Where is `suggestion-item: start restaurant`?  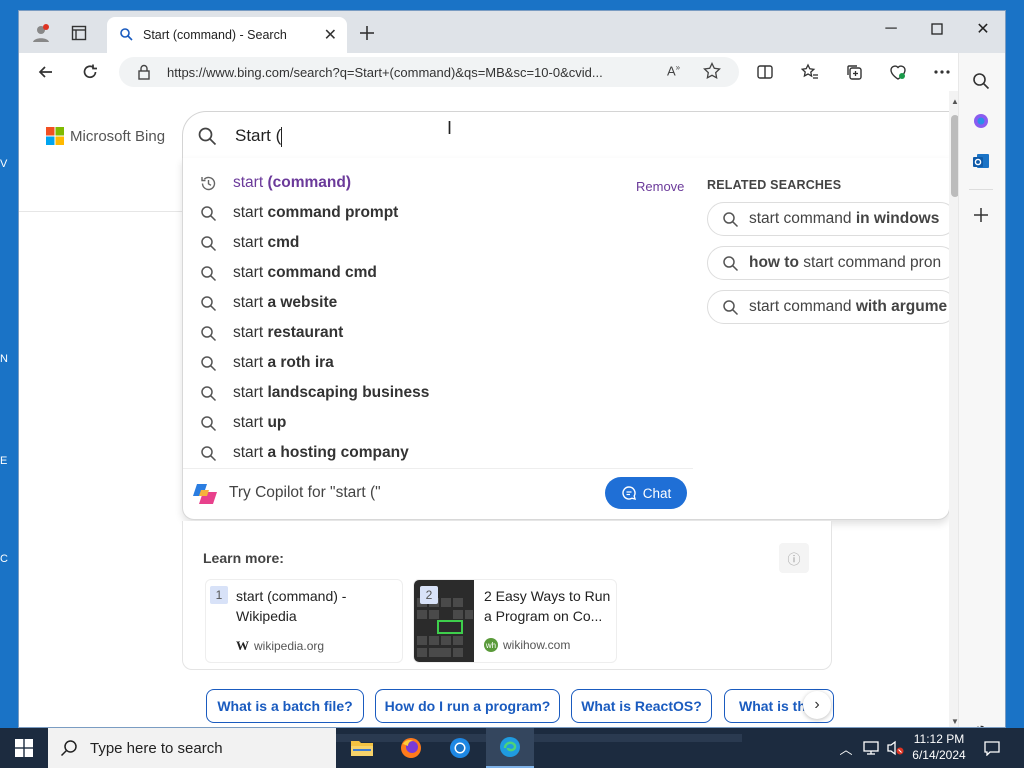
suggestion-item: start restaurant is located at coordinates (270, 333).